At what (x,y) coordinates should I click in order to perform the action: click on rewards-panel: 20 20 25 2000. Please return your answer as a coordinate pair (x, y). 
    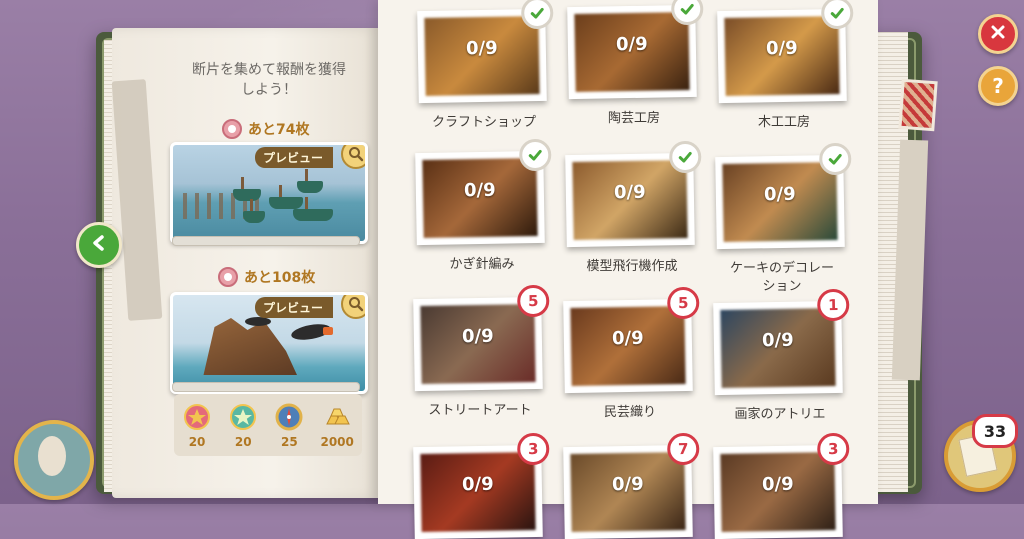
    Looking at the image, I should click on (268, 425).